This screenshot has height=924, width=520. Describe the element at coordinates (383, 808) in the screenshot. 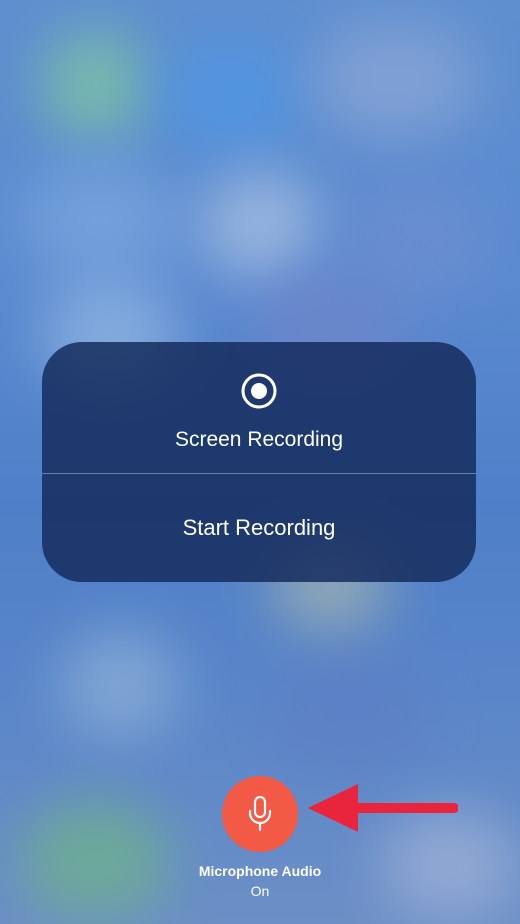

I see `arrow-left-icon` at that location.